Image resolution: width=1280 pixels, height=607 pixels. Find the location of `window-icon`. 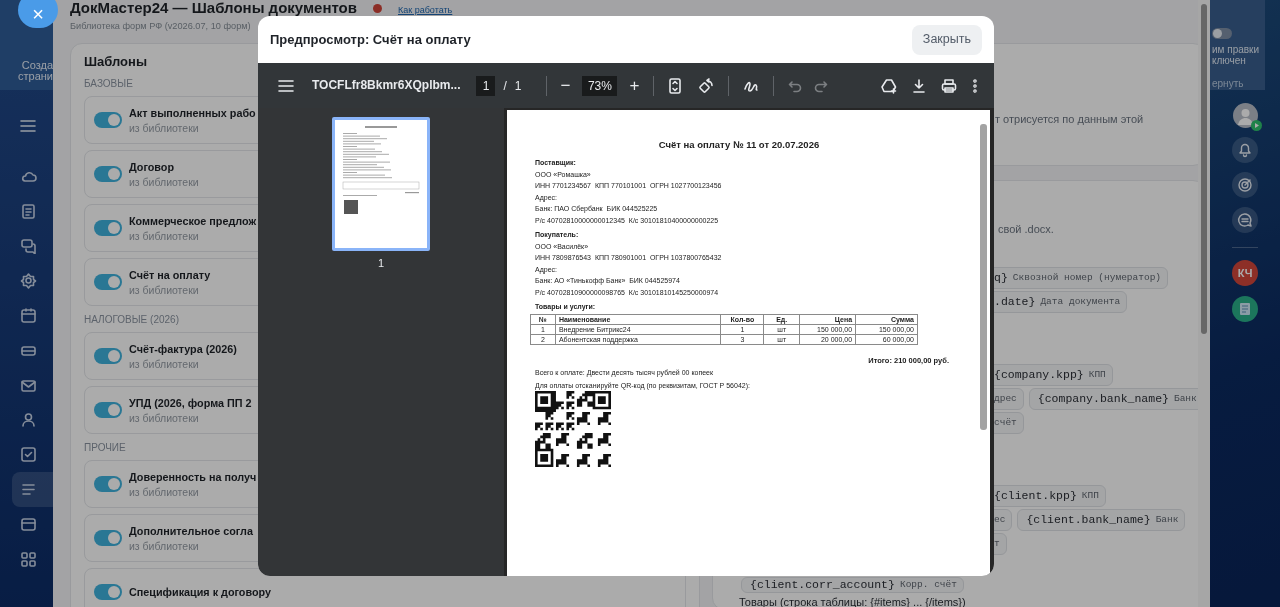

window-icon is located at coordinates (28, 524).